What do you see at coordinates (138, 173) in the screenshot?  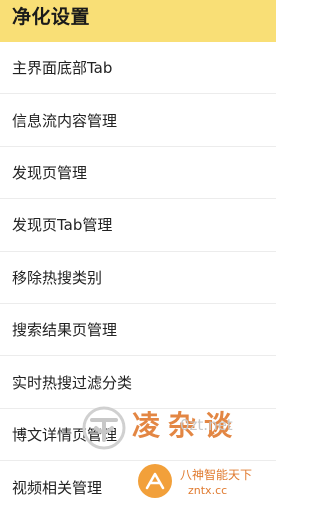 I see `menu-item-discover-page: 发现页管理` at bounding box center [138, 173].